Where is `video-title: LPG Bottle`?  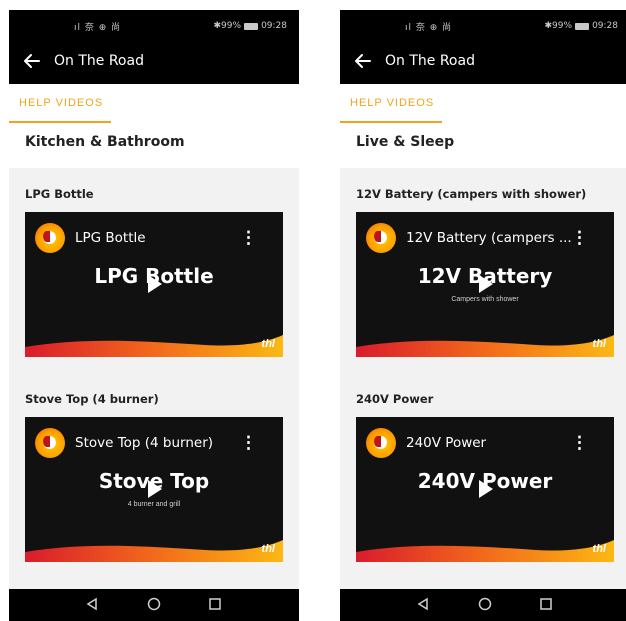
video-title: LPG Bottle is located at coordinates (59, 194).